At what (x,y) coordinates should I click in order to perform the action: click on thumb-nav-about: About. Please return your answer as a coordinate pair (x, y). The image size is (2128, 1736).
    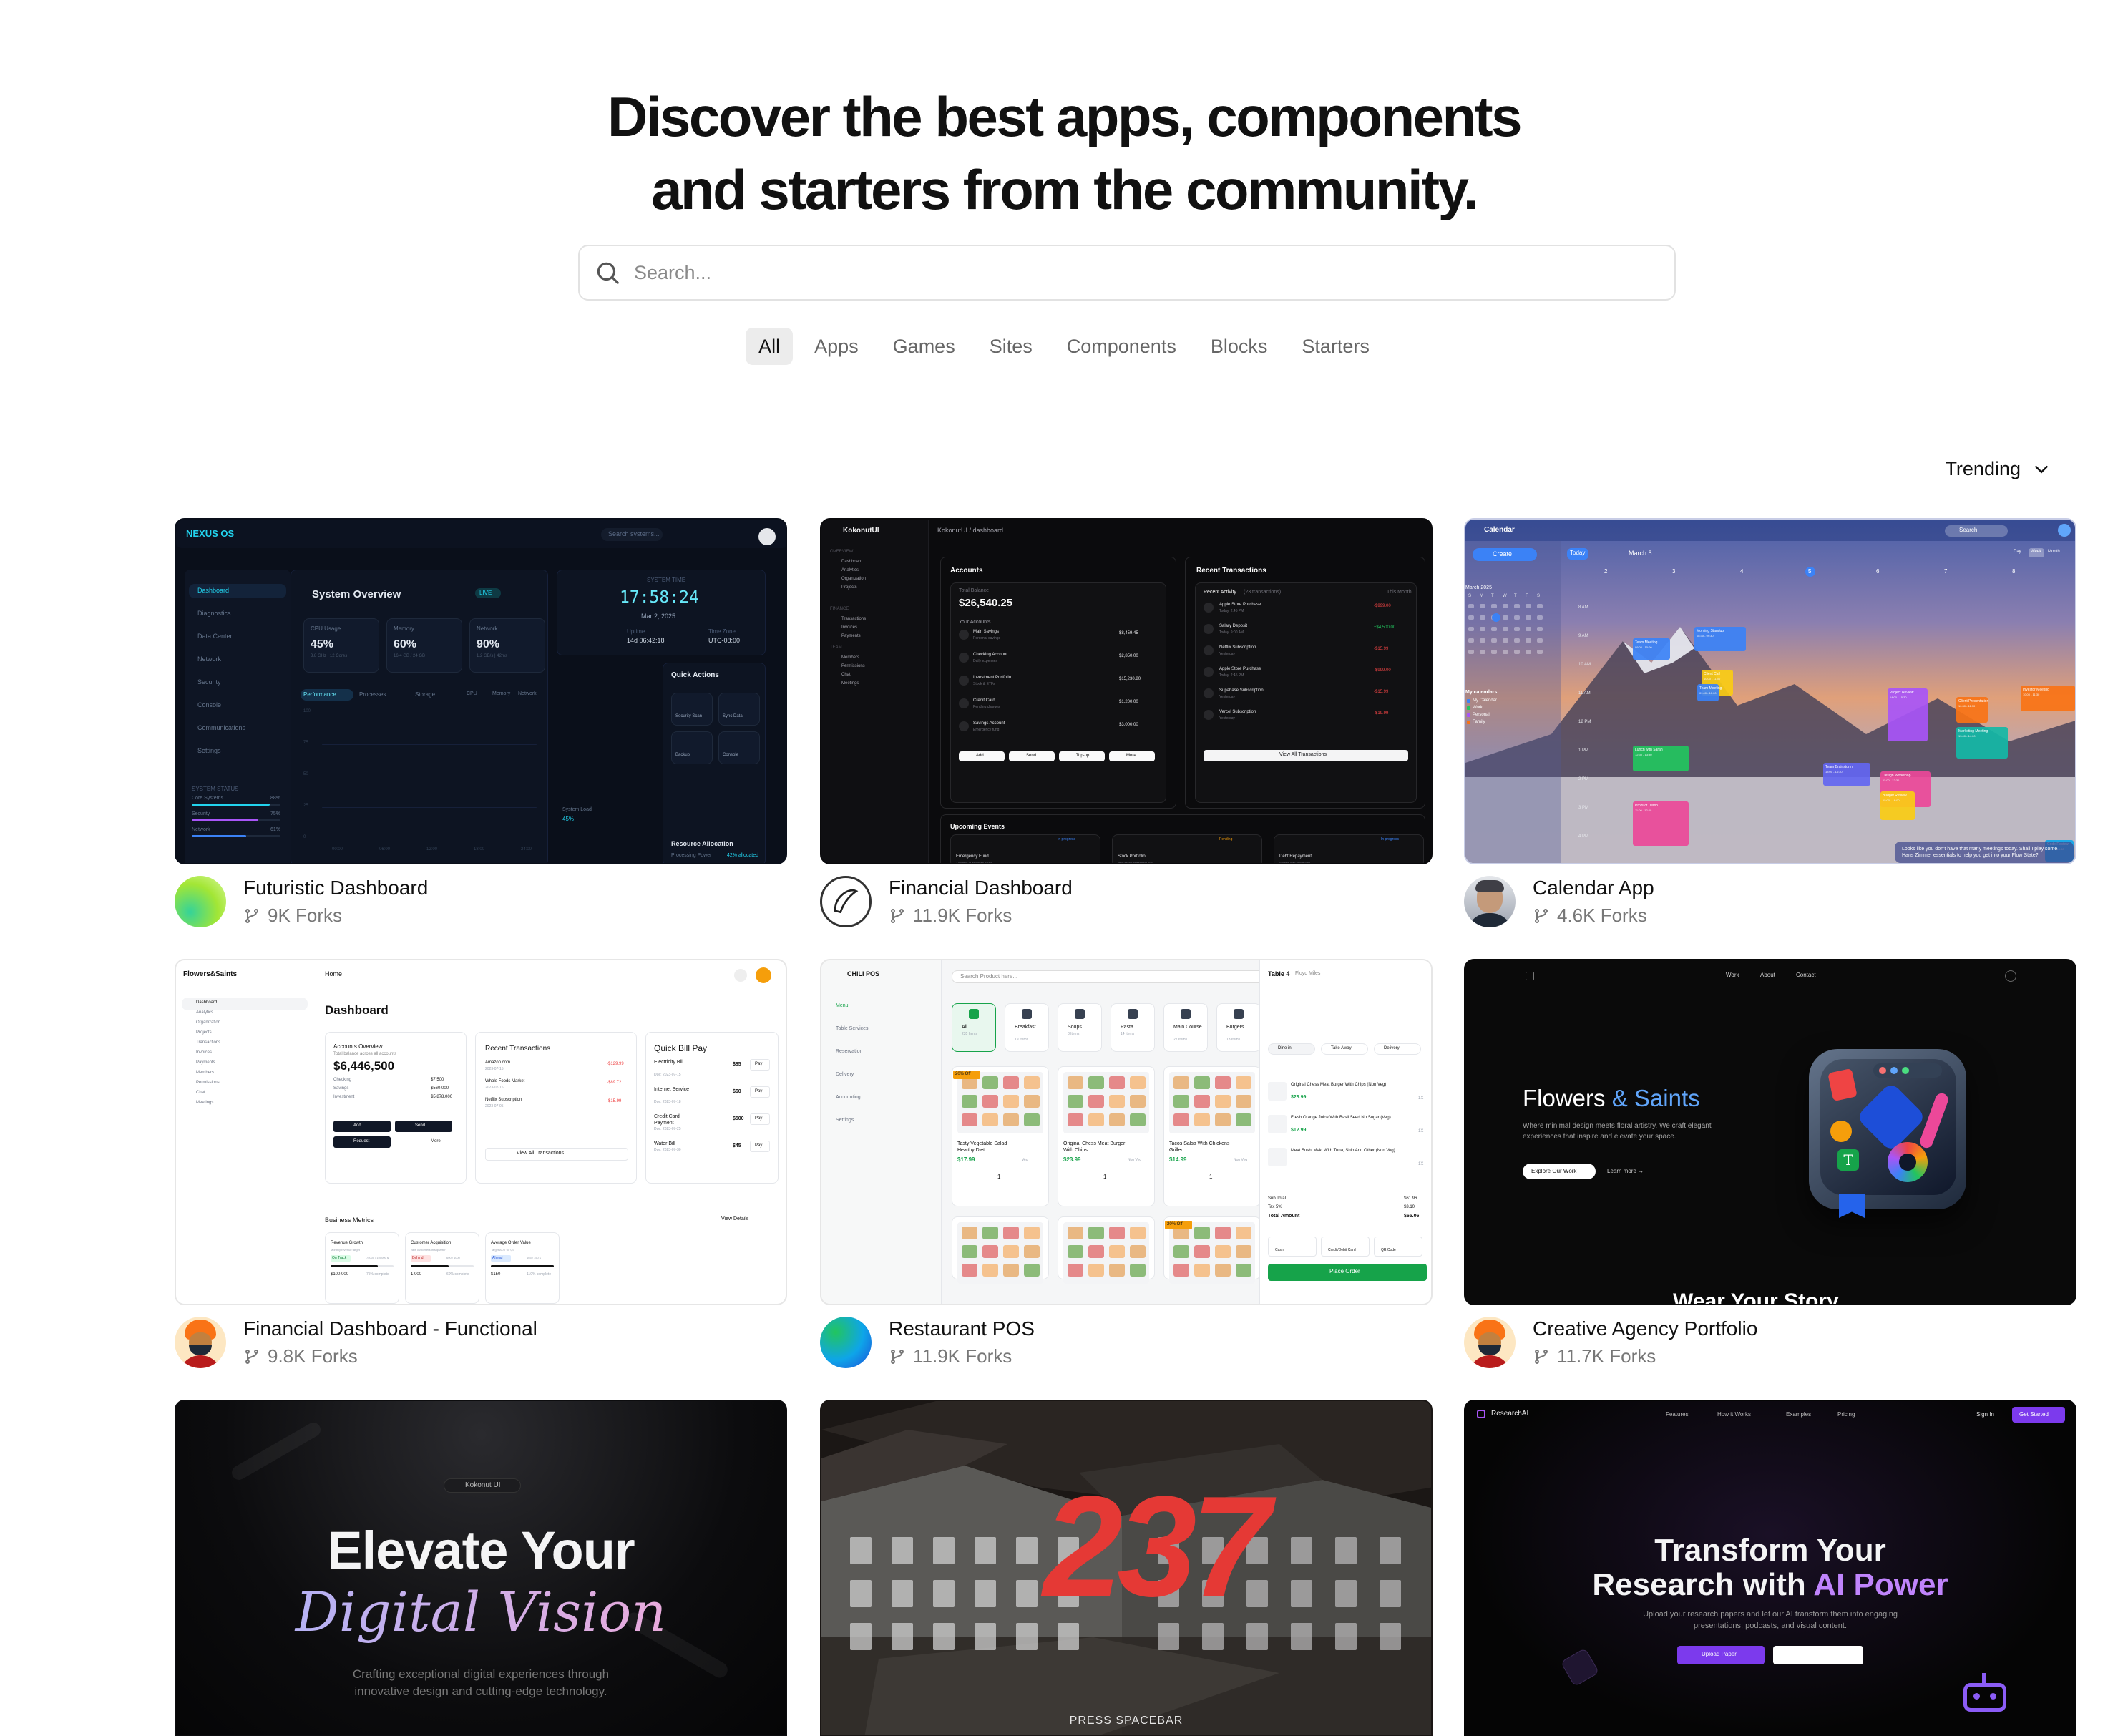
    Looking at the image, I should click on (1767, 975).